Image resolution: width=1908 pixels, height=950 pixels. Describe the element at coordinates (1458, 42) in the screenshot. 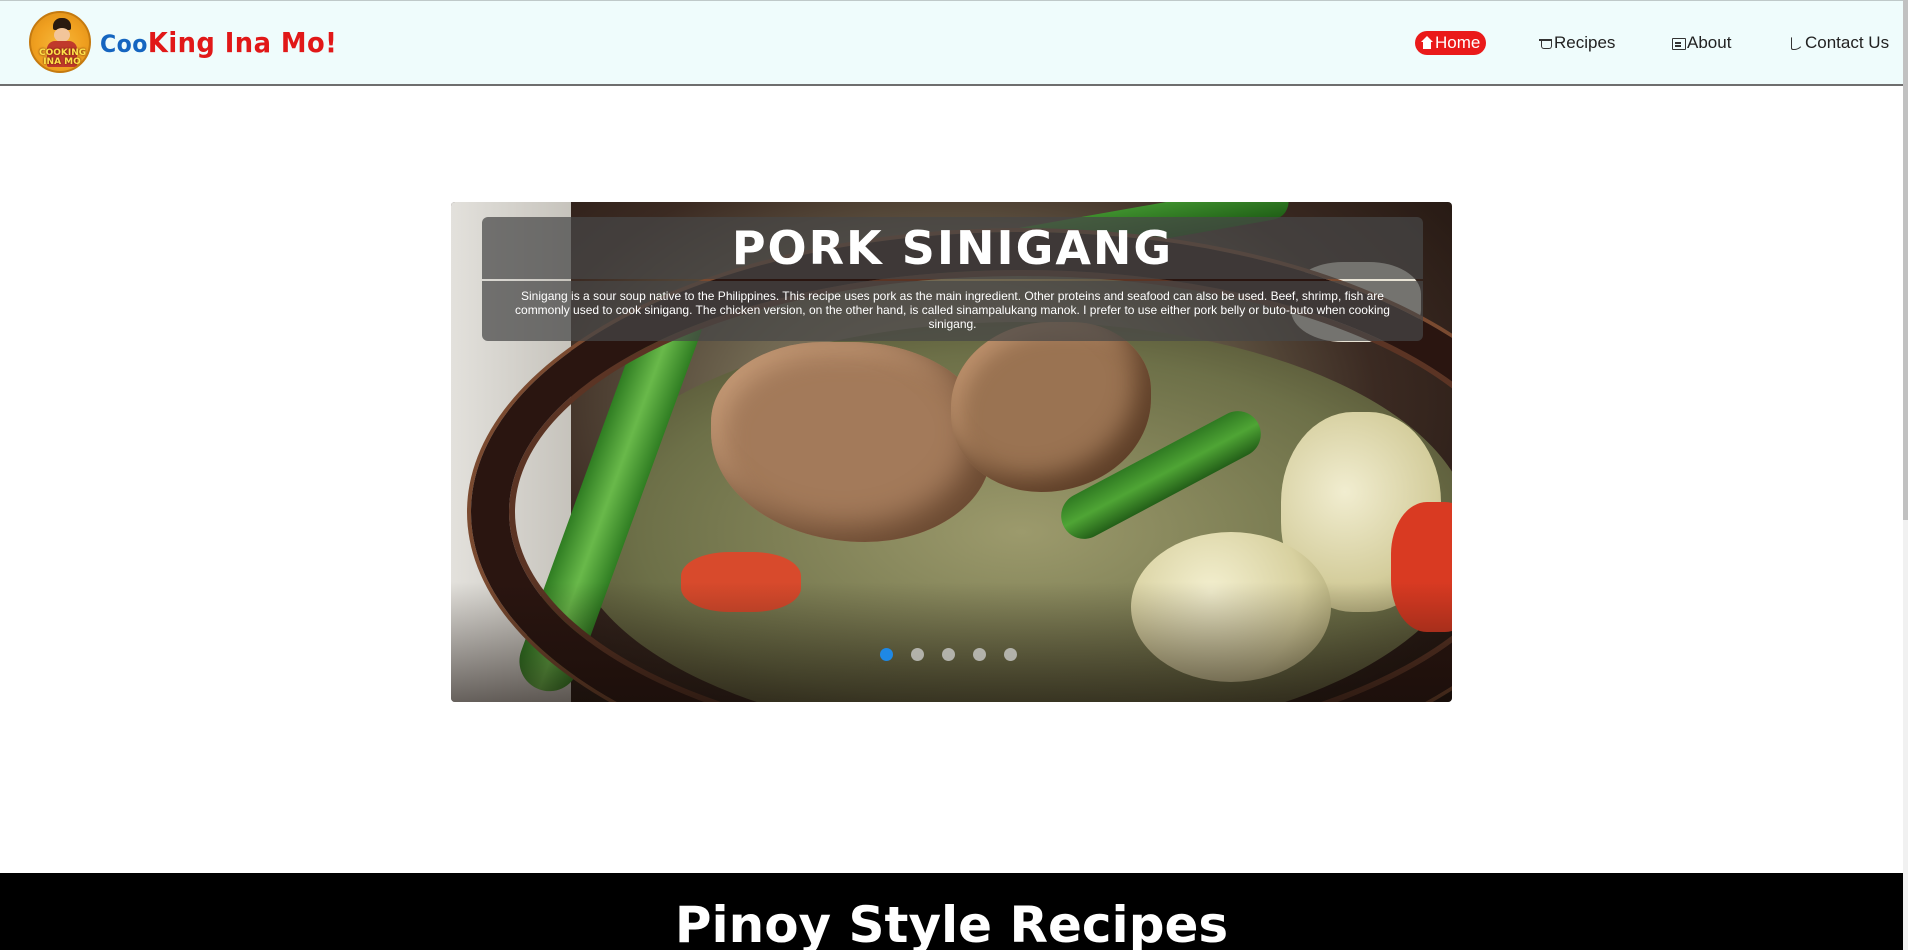

I see `nav-home-label: Home` at that location.